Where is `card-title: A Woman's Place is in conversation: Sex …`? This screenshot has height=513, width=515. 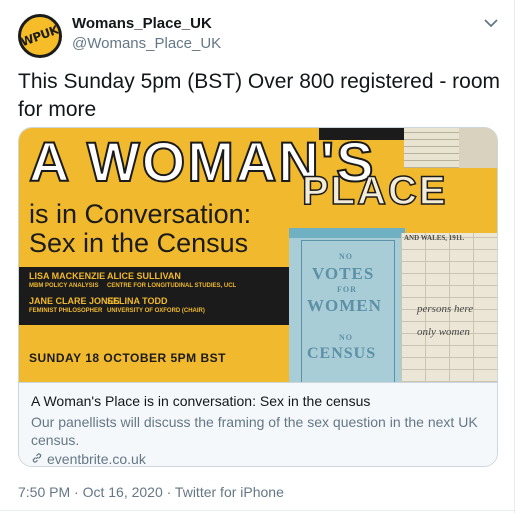
card-title: A Woman's Place is in conversation: Sex … is located at coordinates (200, 401).